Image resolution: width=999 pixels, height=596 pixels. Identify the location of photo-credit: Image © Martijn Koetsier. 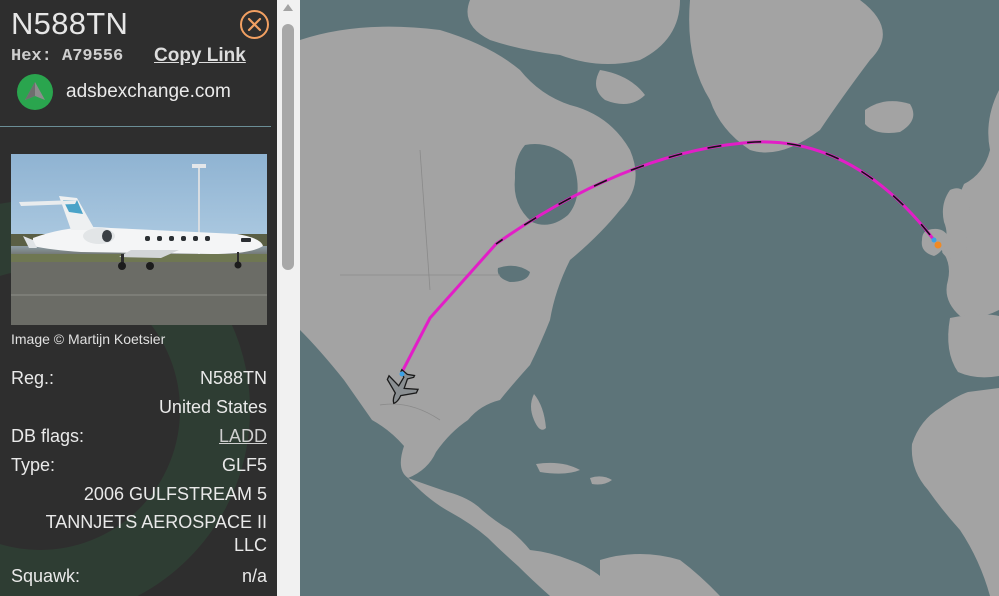
(88, 339).